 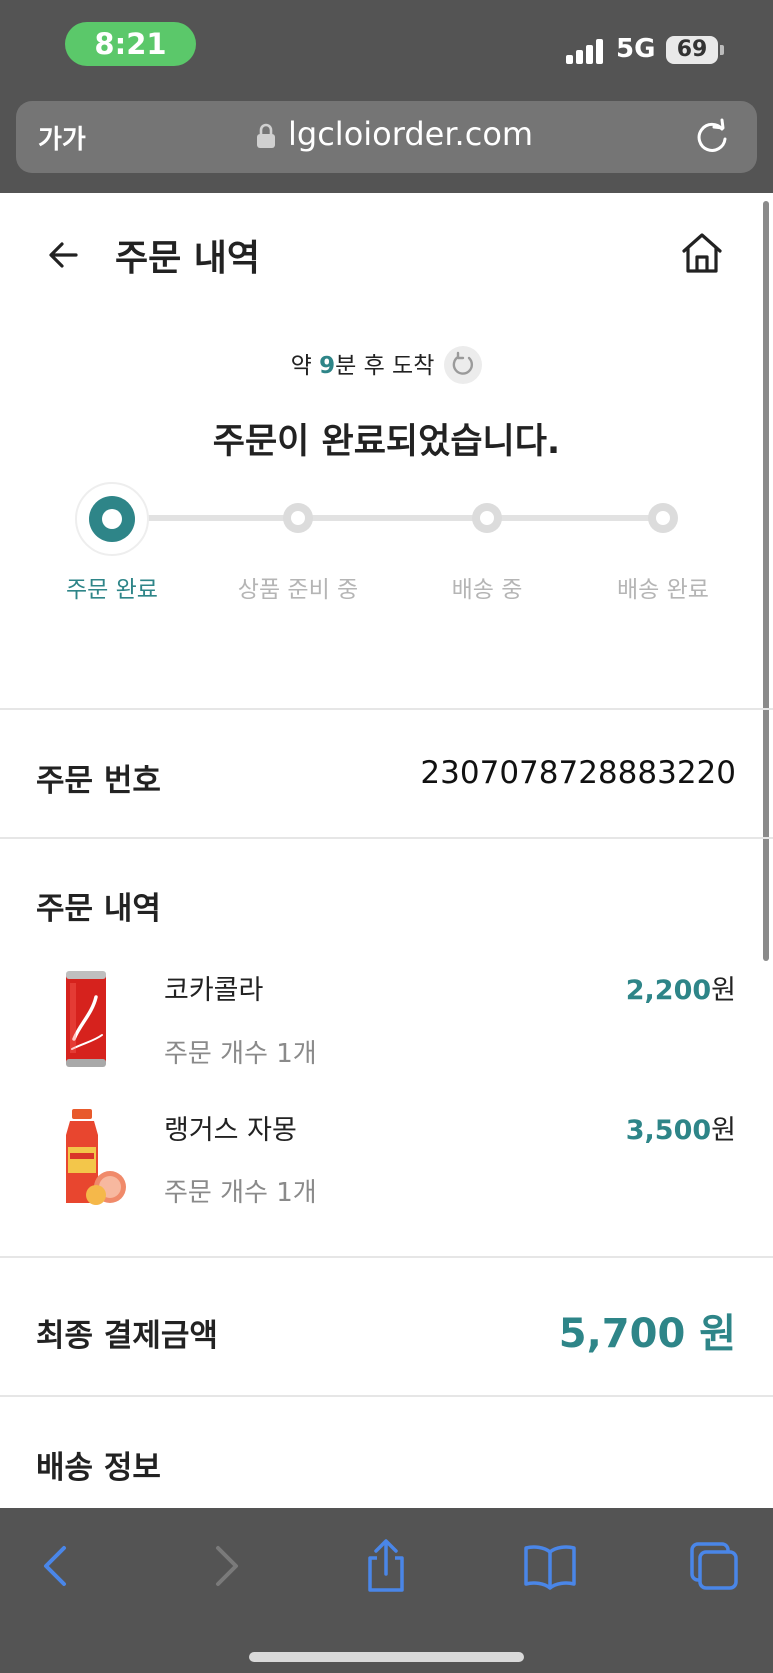 I want to click on item-price-value: 2,200, so click(x=668, y=990).